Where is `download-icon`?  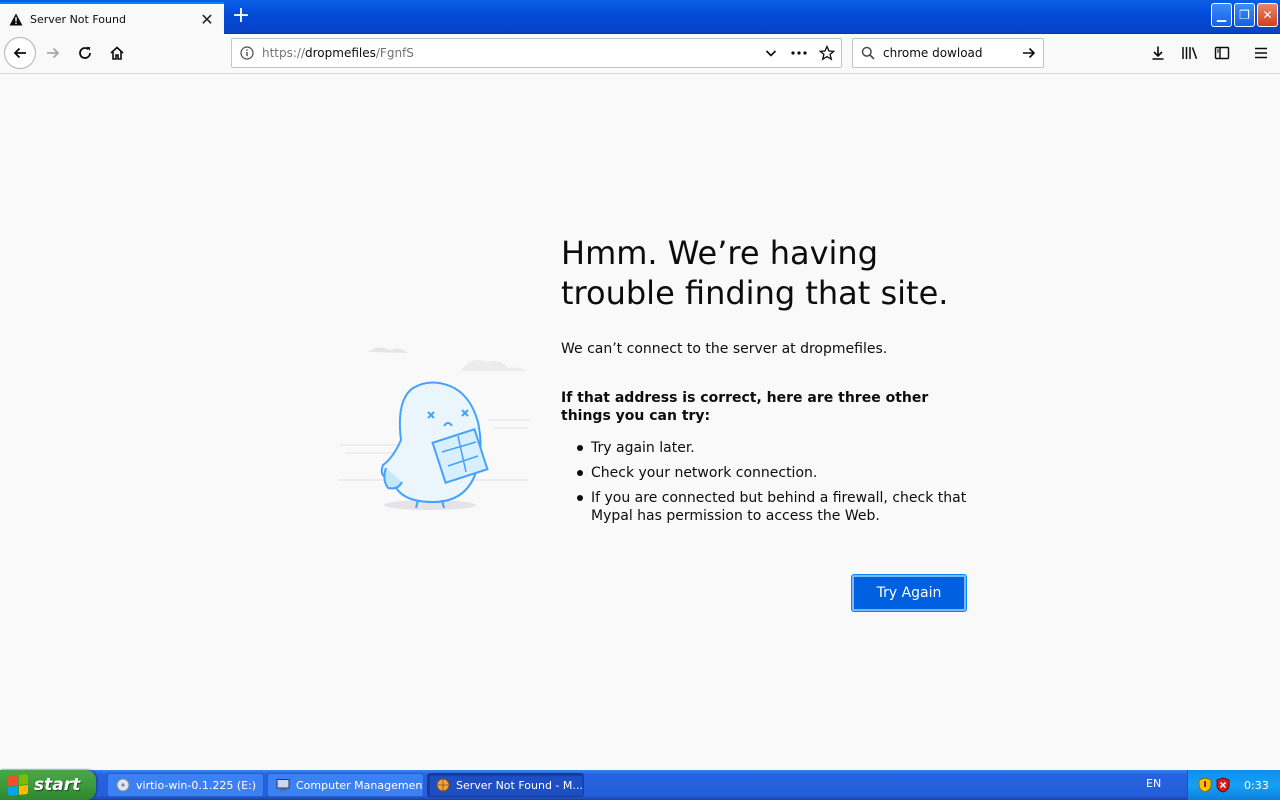
download-icon is located at coordinates (1158, 53).